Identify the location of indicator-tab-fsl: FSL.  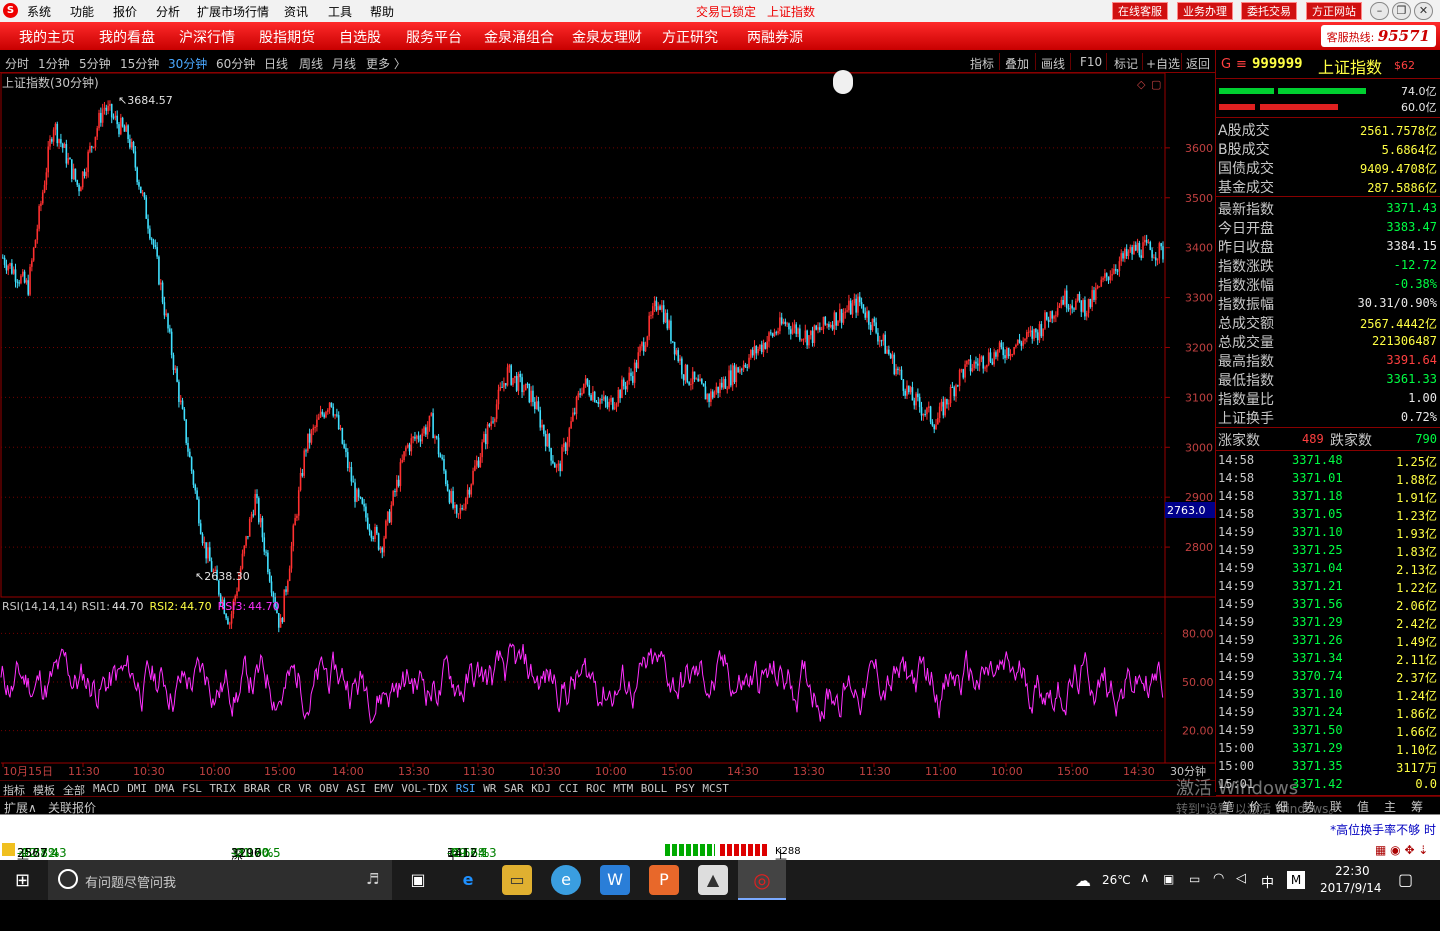
(192, 788).